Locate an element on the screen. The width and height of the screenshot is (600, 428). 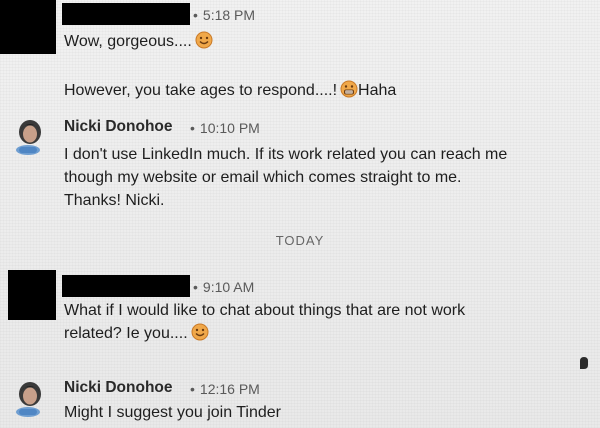
timestamp-text: 12:16 PM is located at coordinates (229, 389).